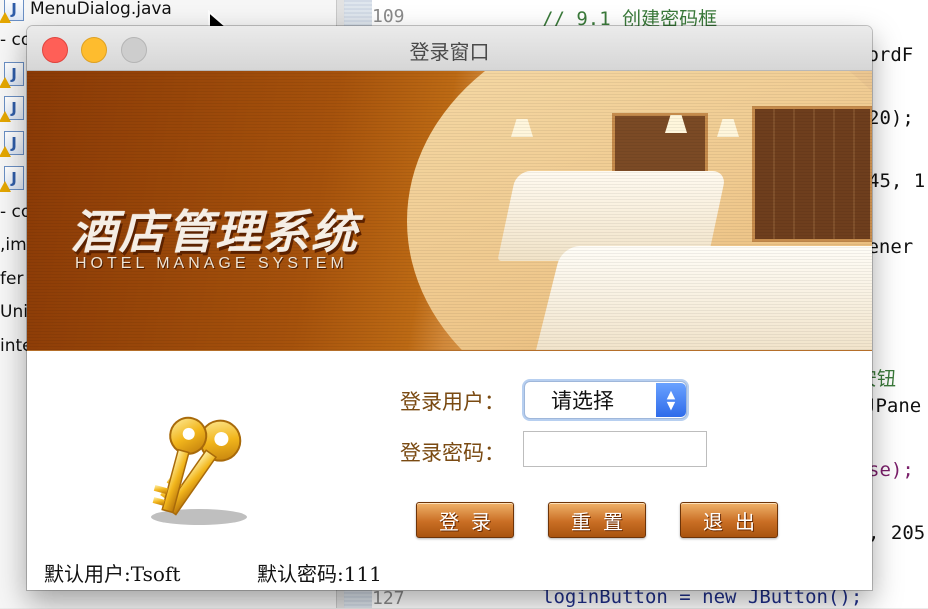  I want to click on tree-item-label: MenuDialog.java, so click(101, 9).